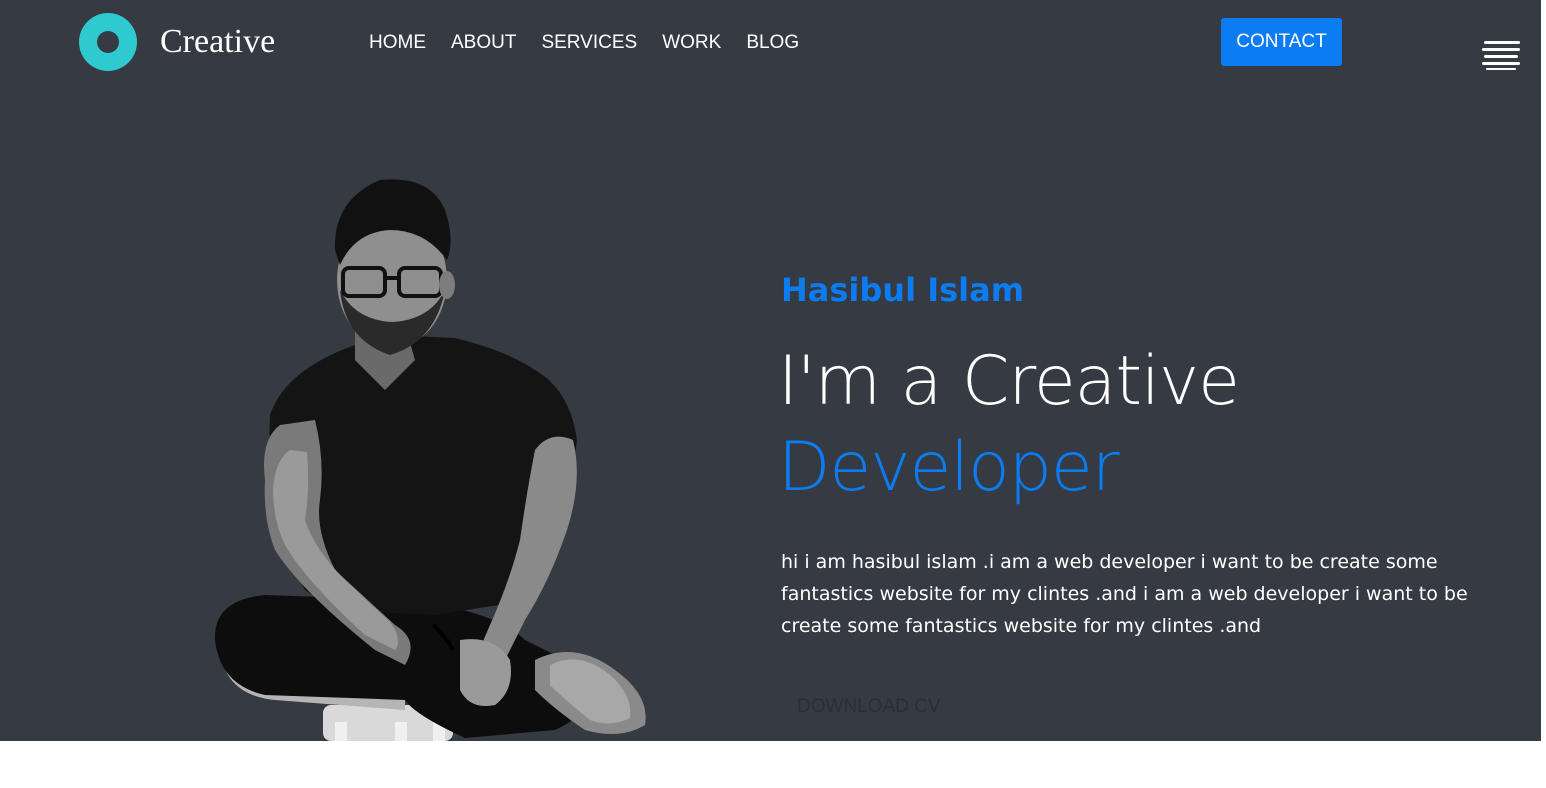 The width and height of the screenshot is (1546, 788). Describe the element at coordinates (217, 42) in the screenshot. I see `brand-name: Creative` at that location.